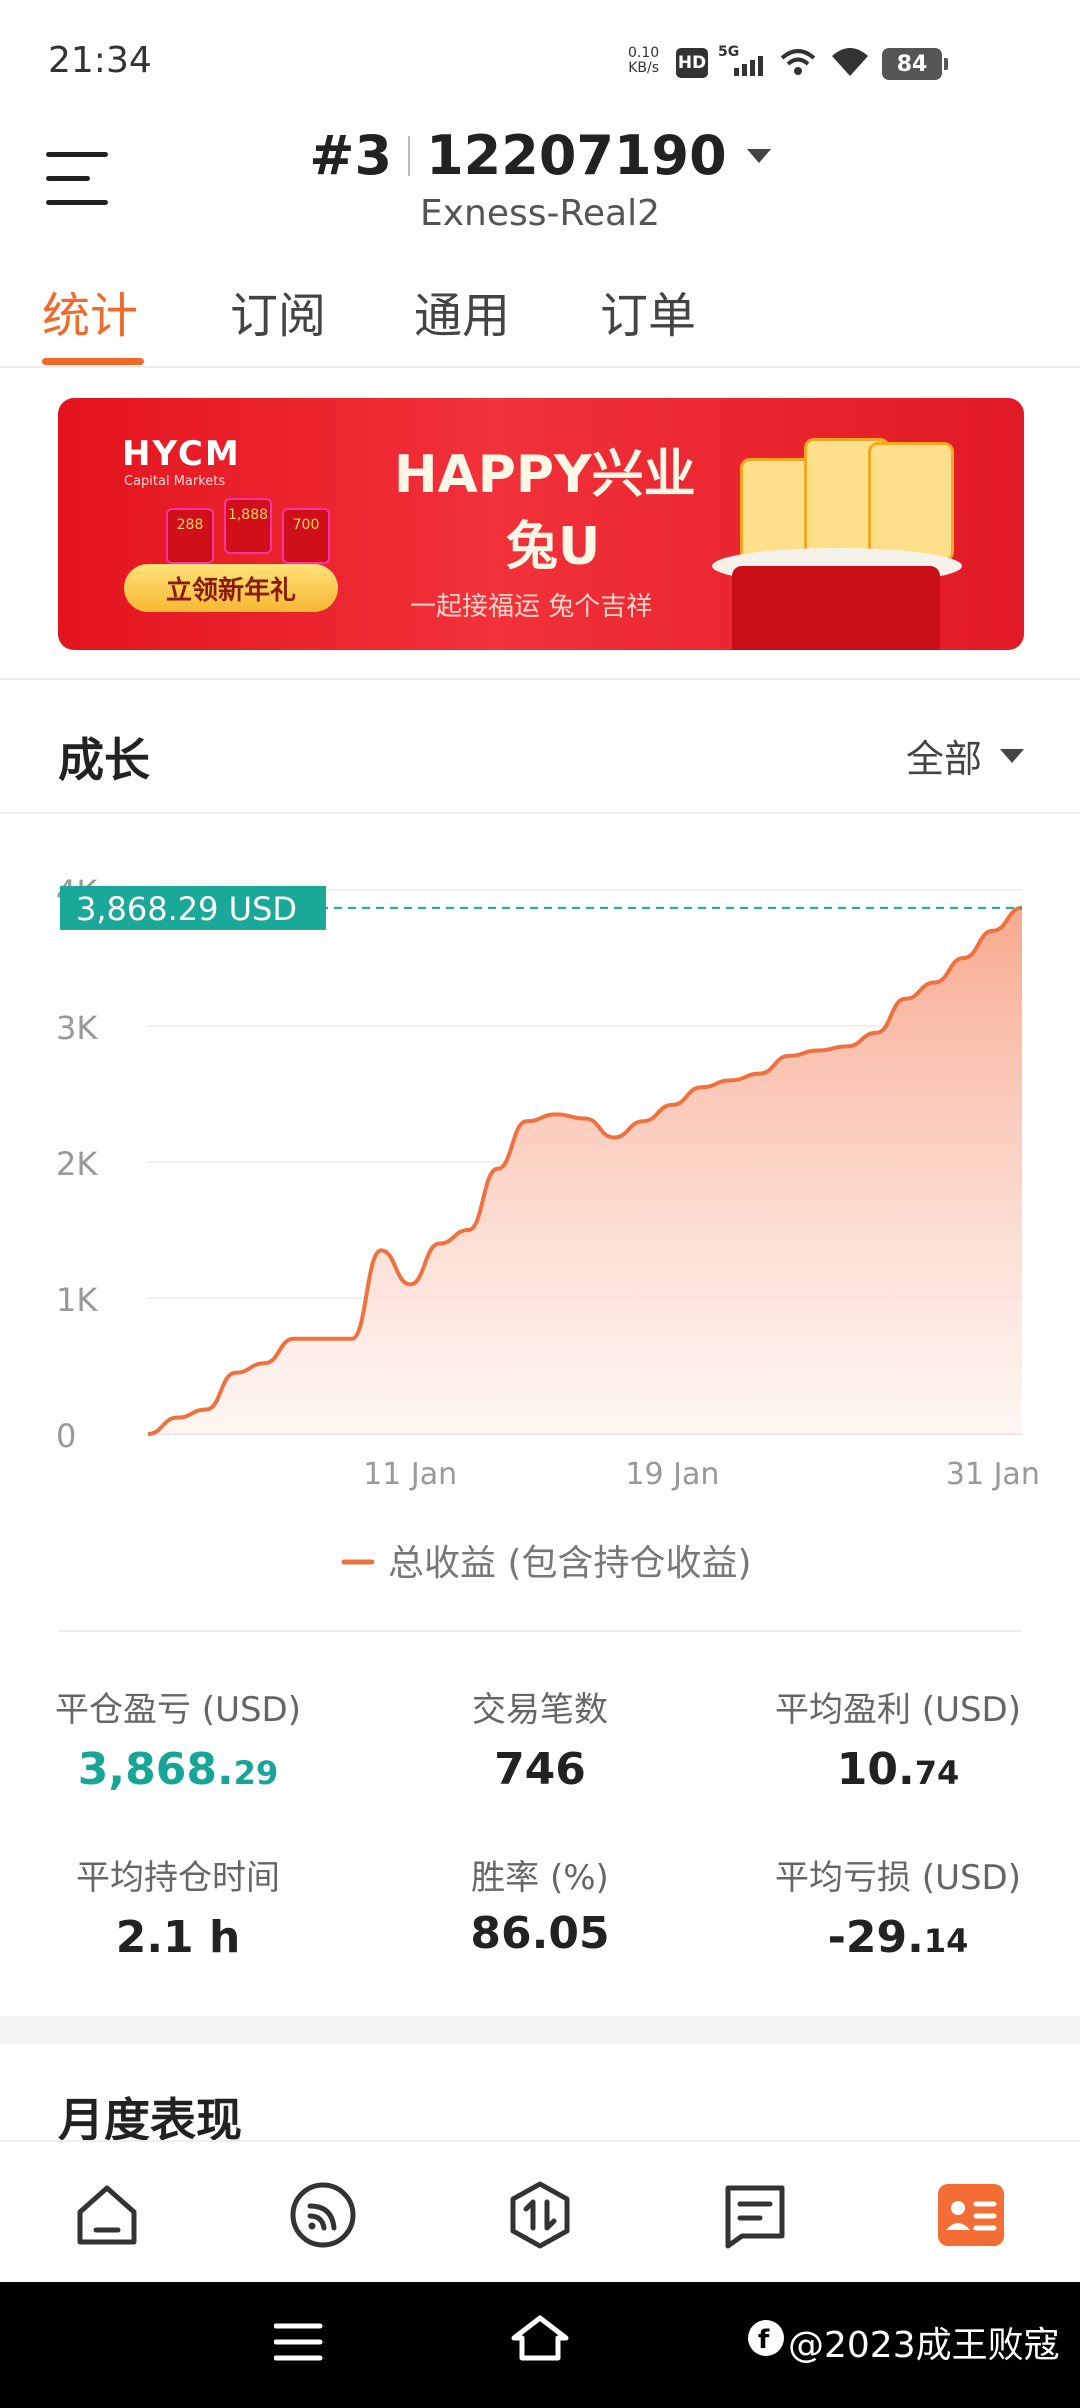 The image size is (1080, 2408). What do you see at coordinates (576, 155) in the screenshot?
I see `account-number: 12207190` at bounding box center [576, 155].